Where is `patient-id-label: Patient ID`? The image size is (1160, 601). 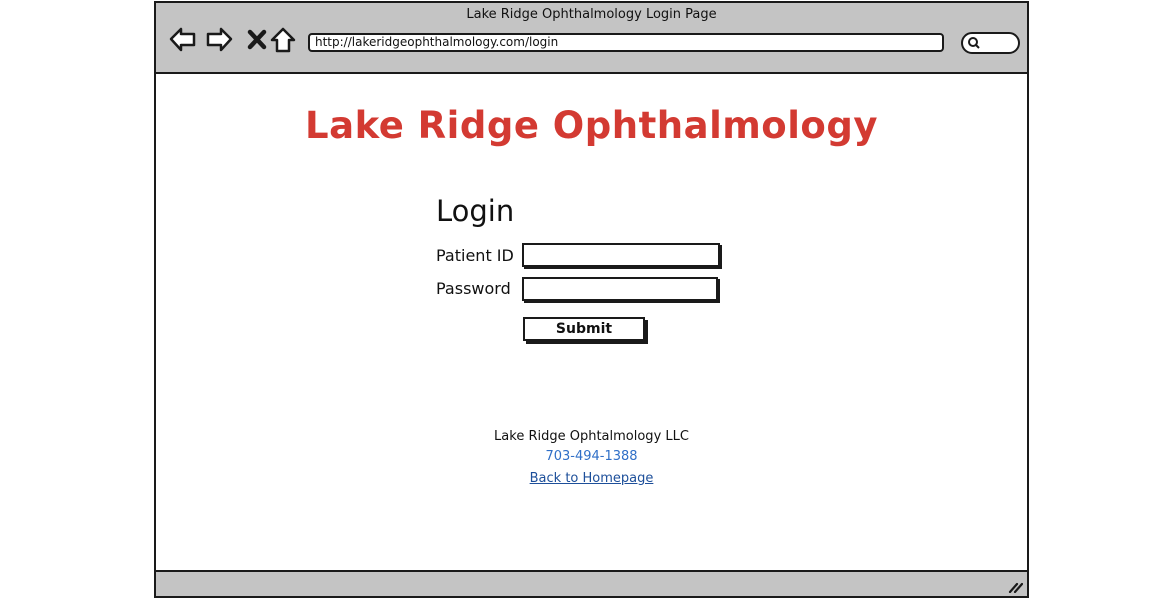 patient-id-label: Patient ID is located at coordinates (475, 255).